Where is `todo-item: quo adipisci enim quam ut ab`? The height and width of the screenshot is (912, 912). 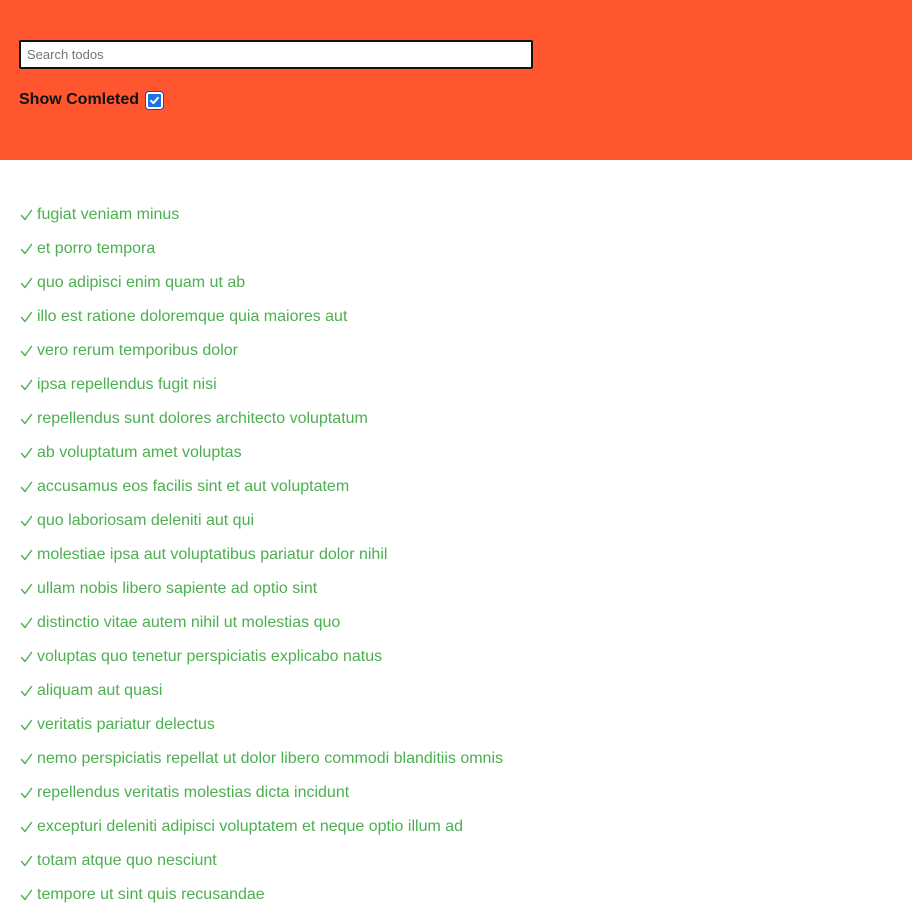
todo-item: quo adipisci enim quam ut ab is located at coordinates (261, 283).